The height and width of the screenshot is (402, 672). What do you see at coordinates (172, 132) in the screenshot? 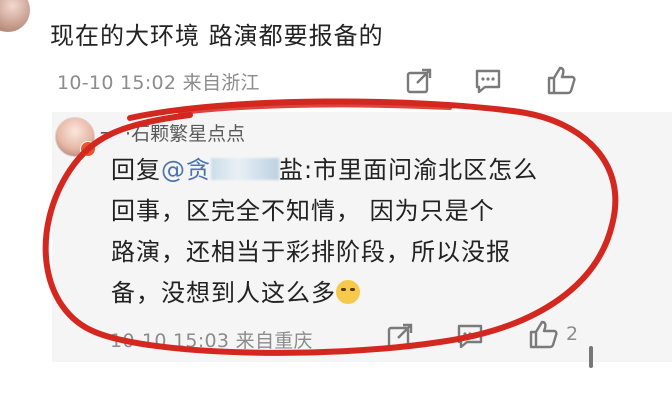
I see `reply-author: 一 ·石颗繁星点点` at bounding box center [172, 132].